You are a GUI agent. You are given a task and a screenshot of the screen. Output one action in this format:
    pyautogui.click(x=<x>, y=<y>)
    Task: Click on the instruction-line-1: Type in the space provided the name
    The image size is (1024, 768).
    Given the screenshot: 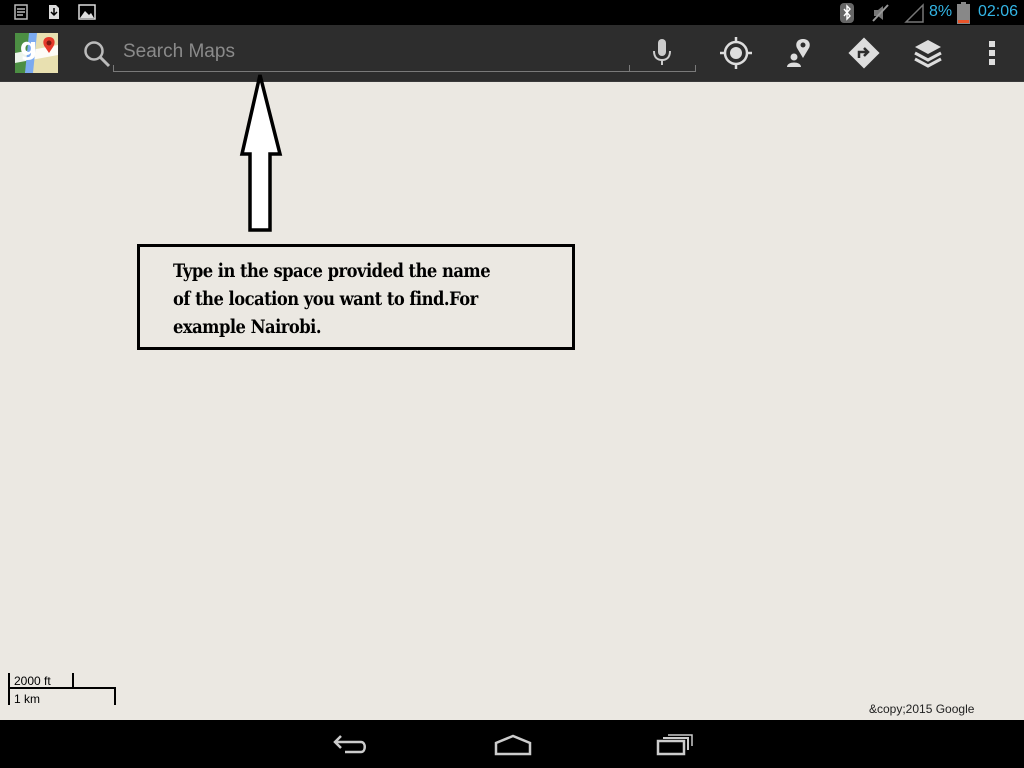 What is the action you would take?
    pyautogui.click(x=332, y=271)
    